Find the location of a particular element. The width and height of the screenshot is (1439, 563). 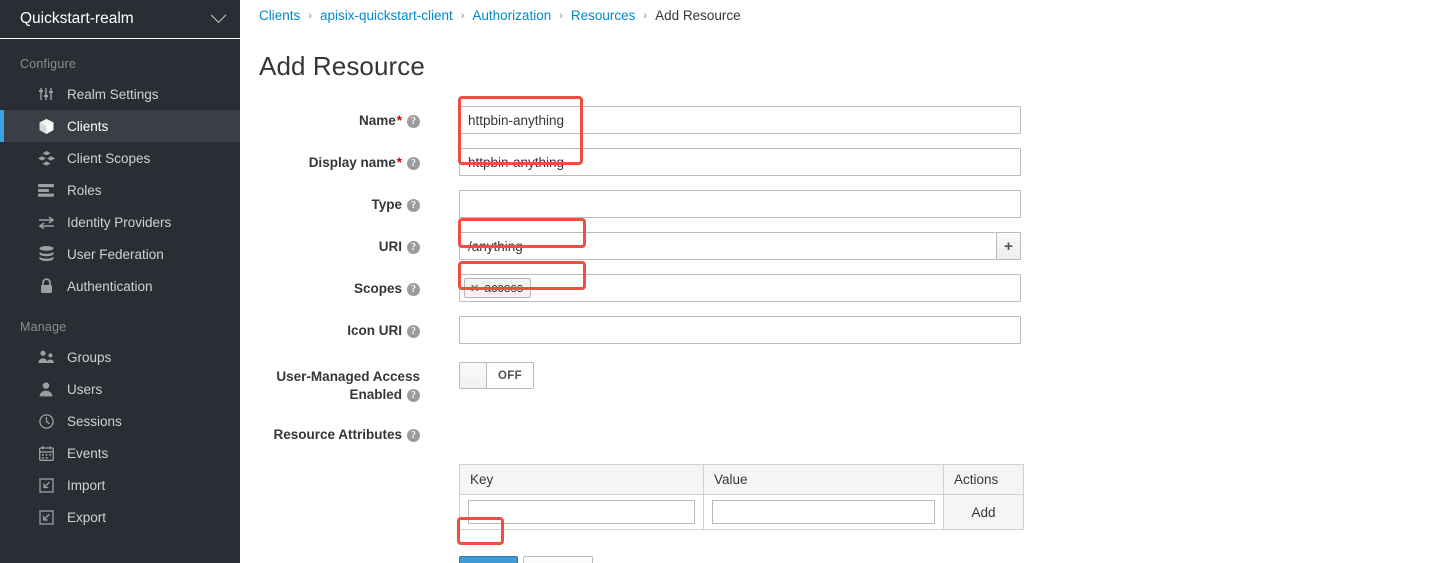

import-arrow-icon is located at coordinates (46, 485).